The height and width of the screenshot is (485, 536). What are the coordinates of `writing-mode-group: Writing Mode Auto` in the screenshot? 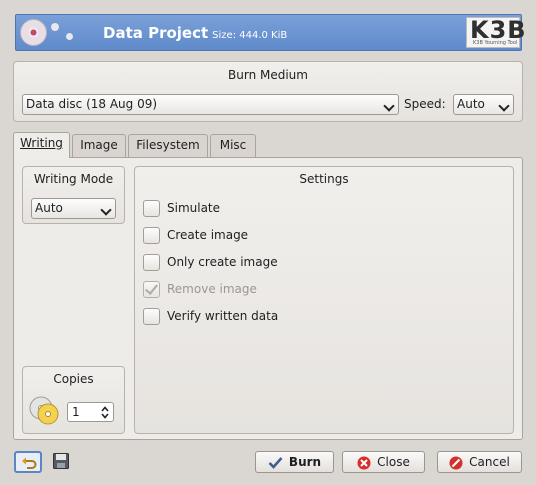 It's located at (73, 195).